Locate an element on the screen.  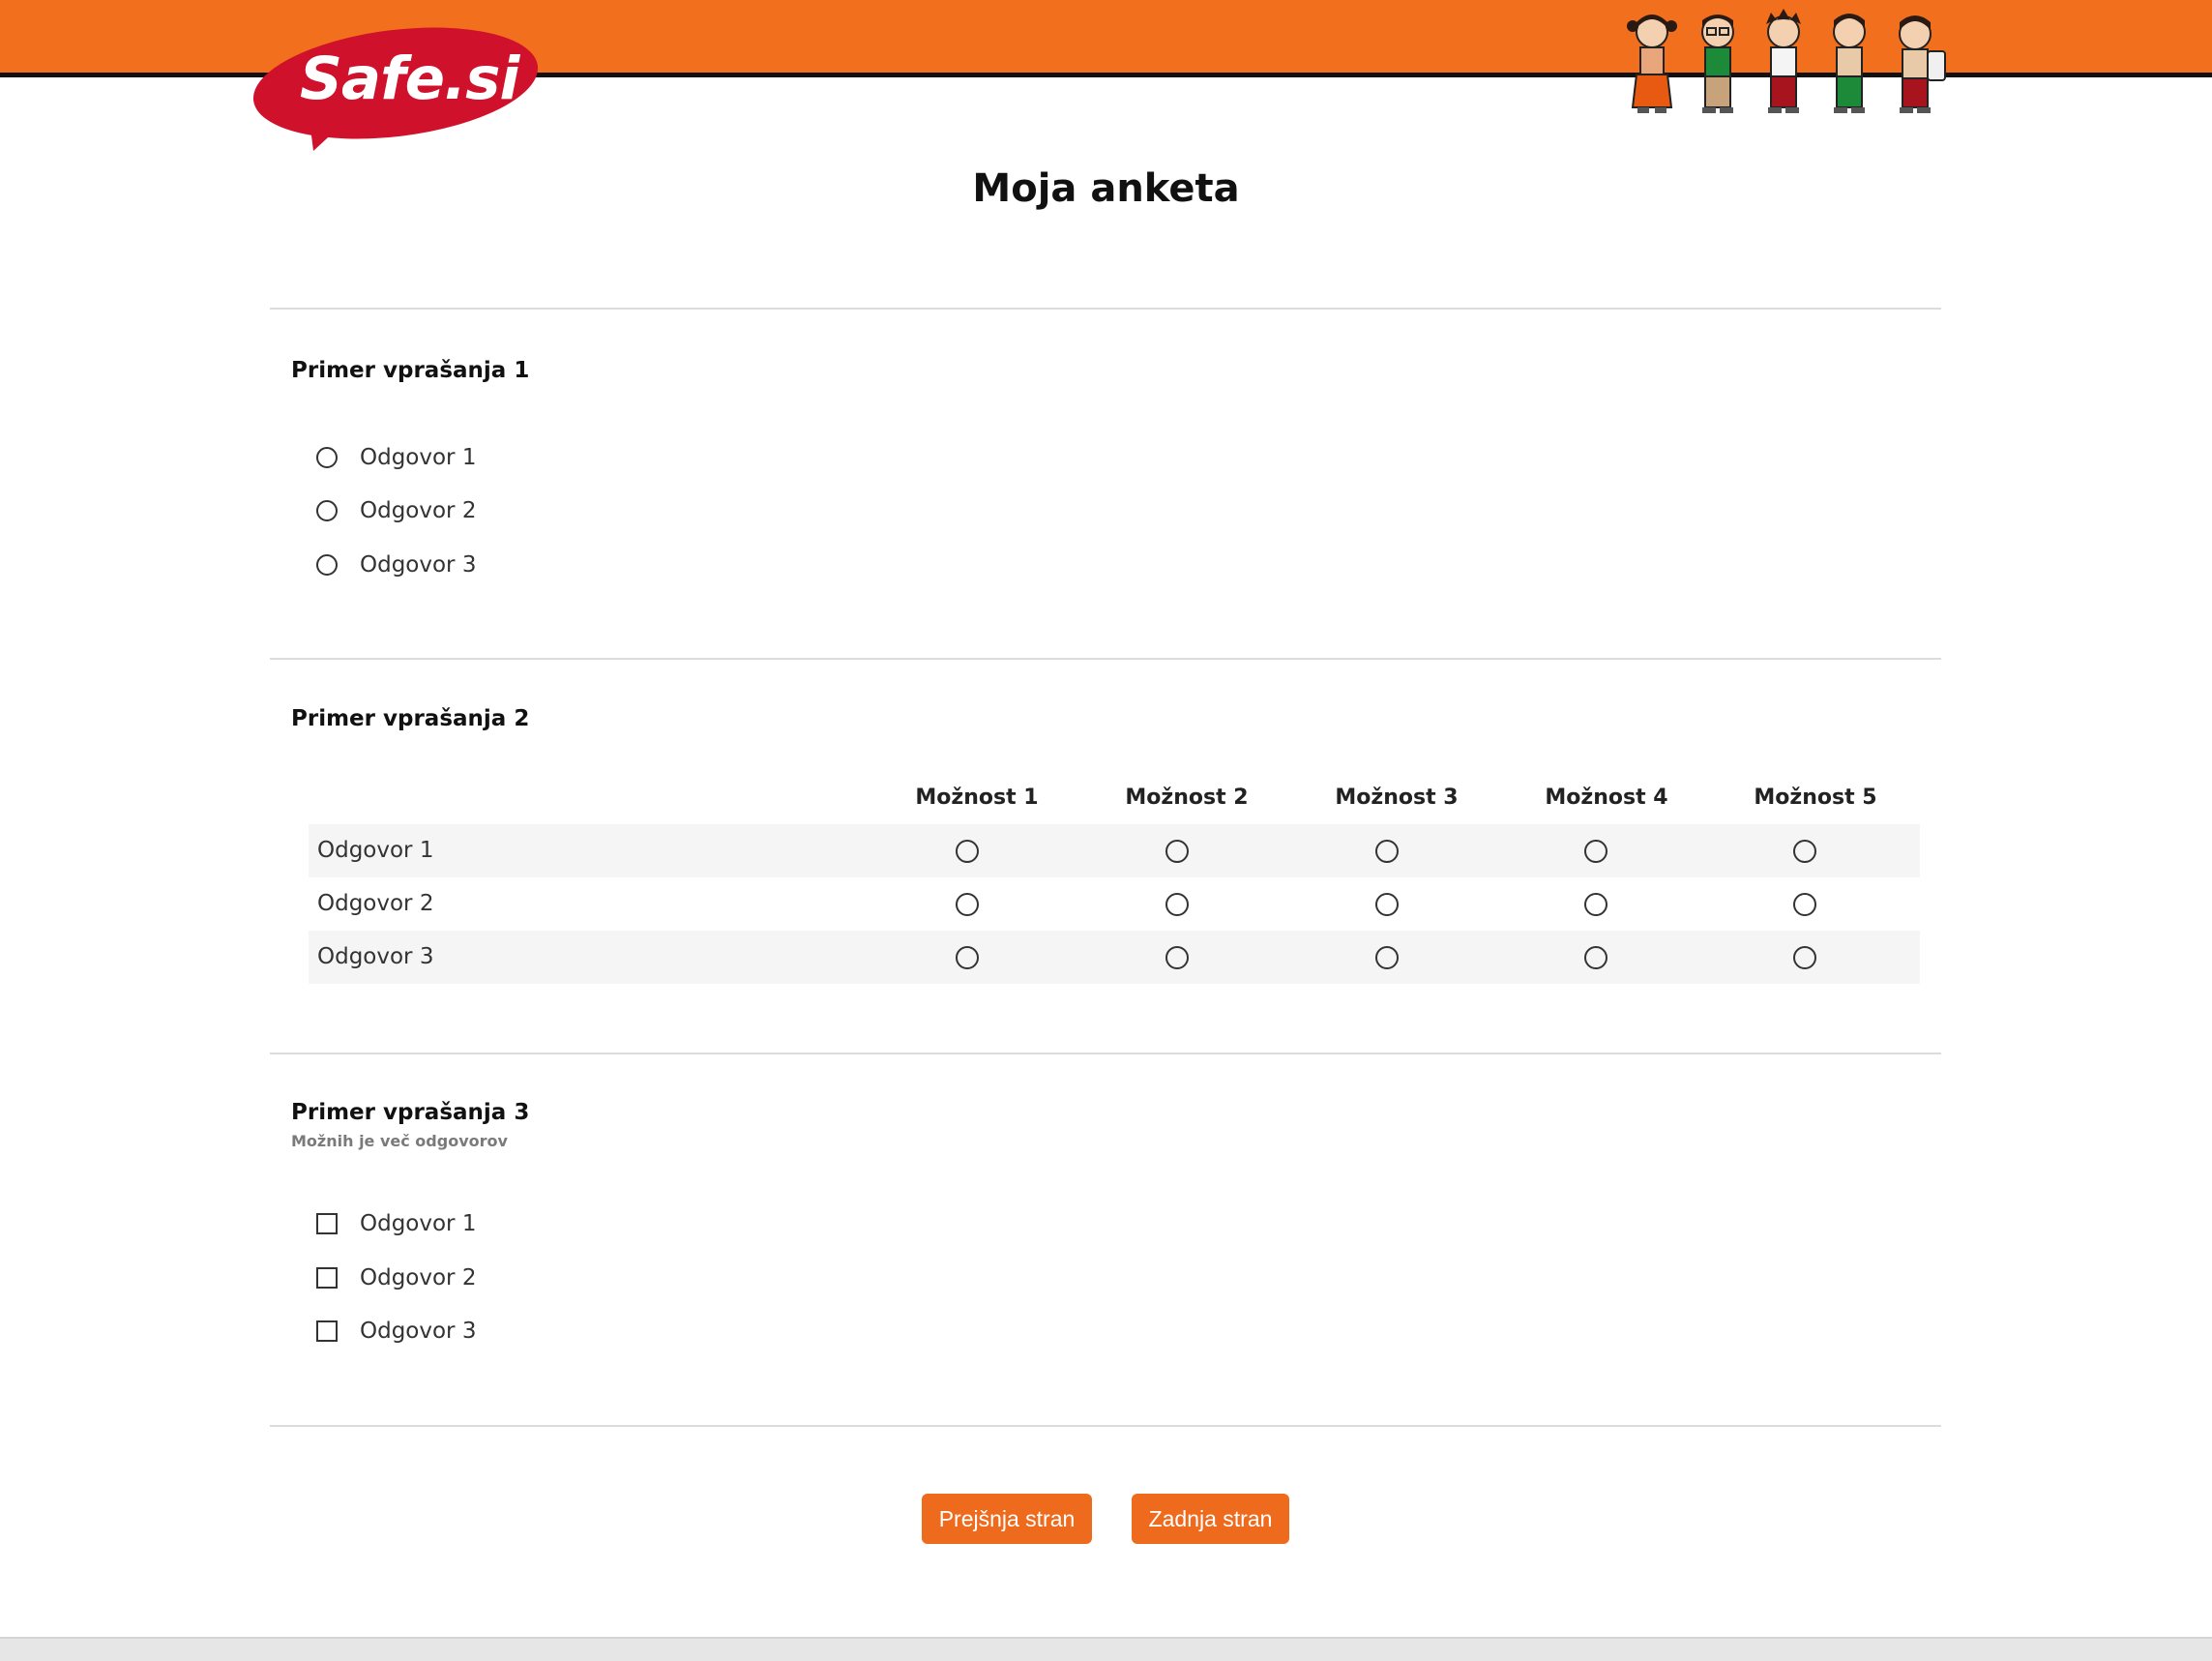
footer-bar is located at coordinates (1106, 1649).